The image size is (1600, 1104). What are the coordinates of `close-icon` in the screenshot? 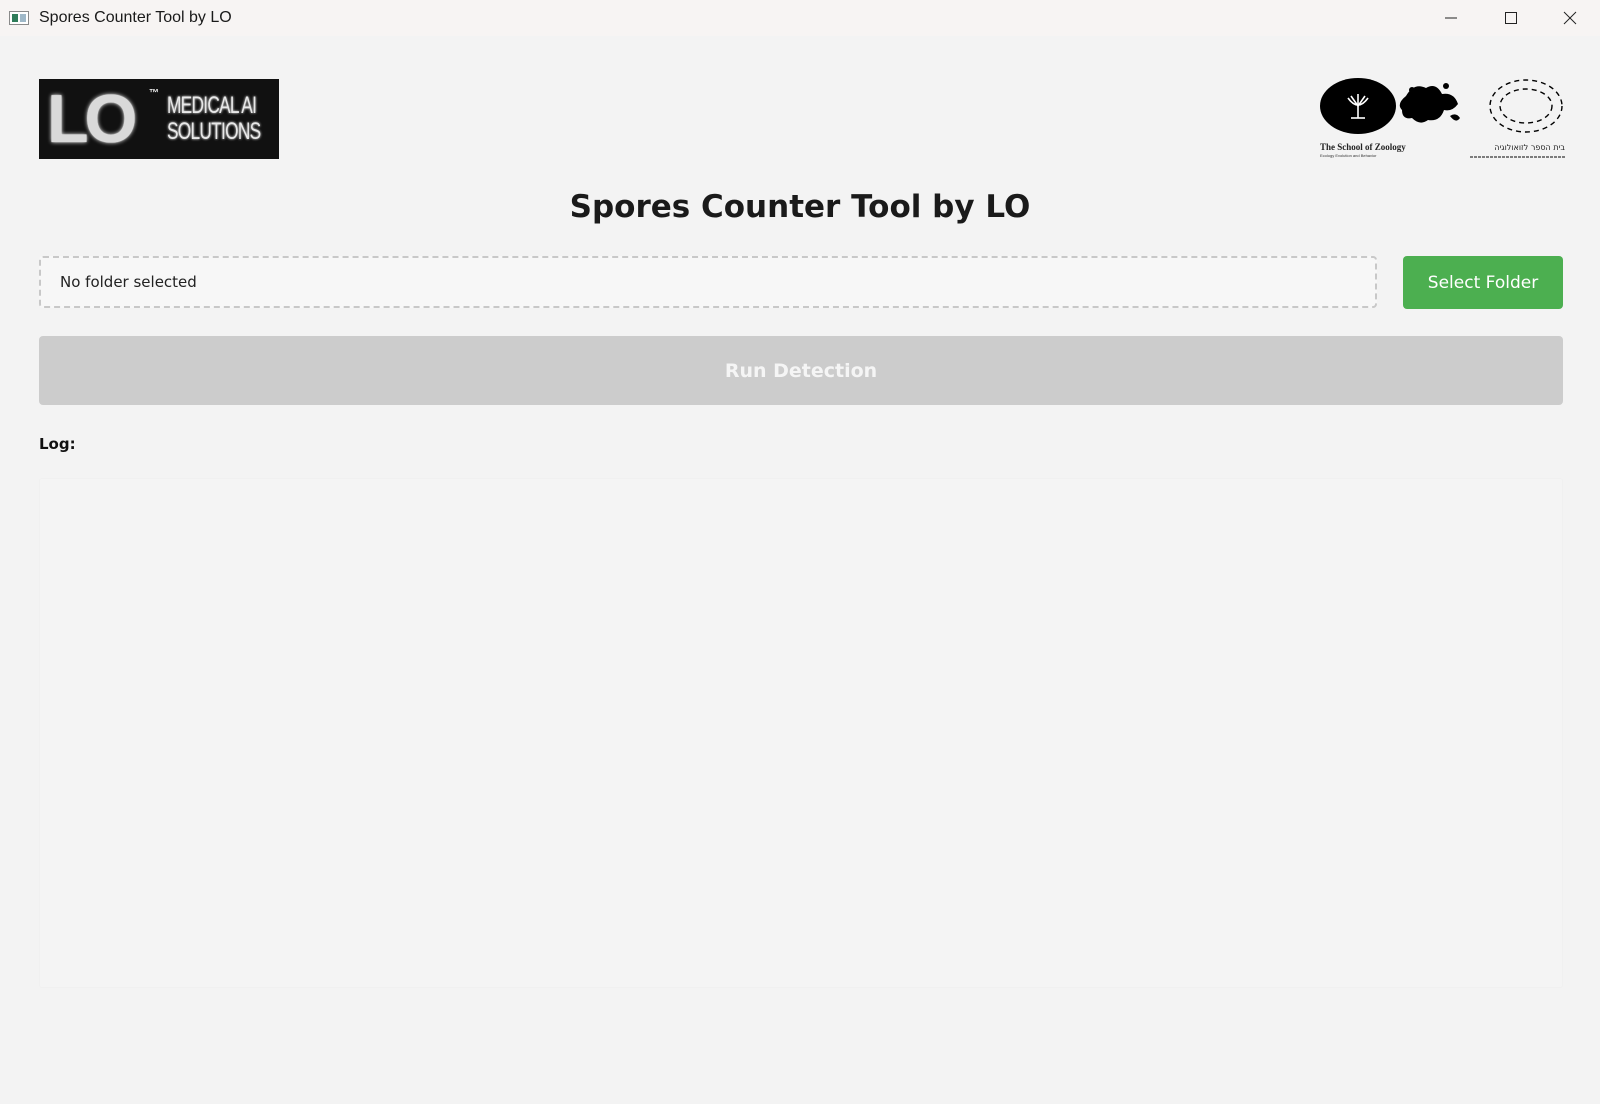 It's located at (1570, 18).